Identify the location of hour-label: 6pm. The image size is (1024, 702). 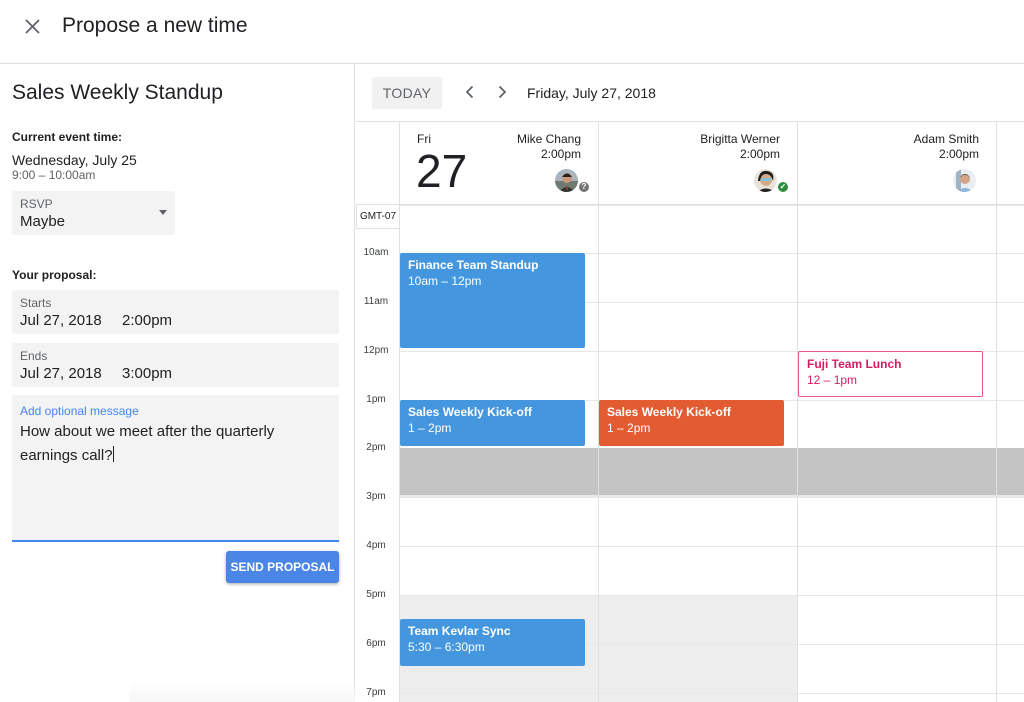
(376, 643).